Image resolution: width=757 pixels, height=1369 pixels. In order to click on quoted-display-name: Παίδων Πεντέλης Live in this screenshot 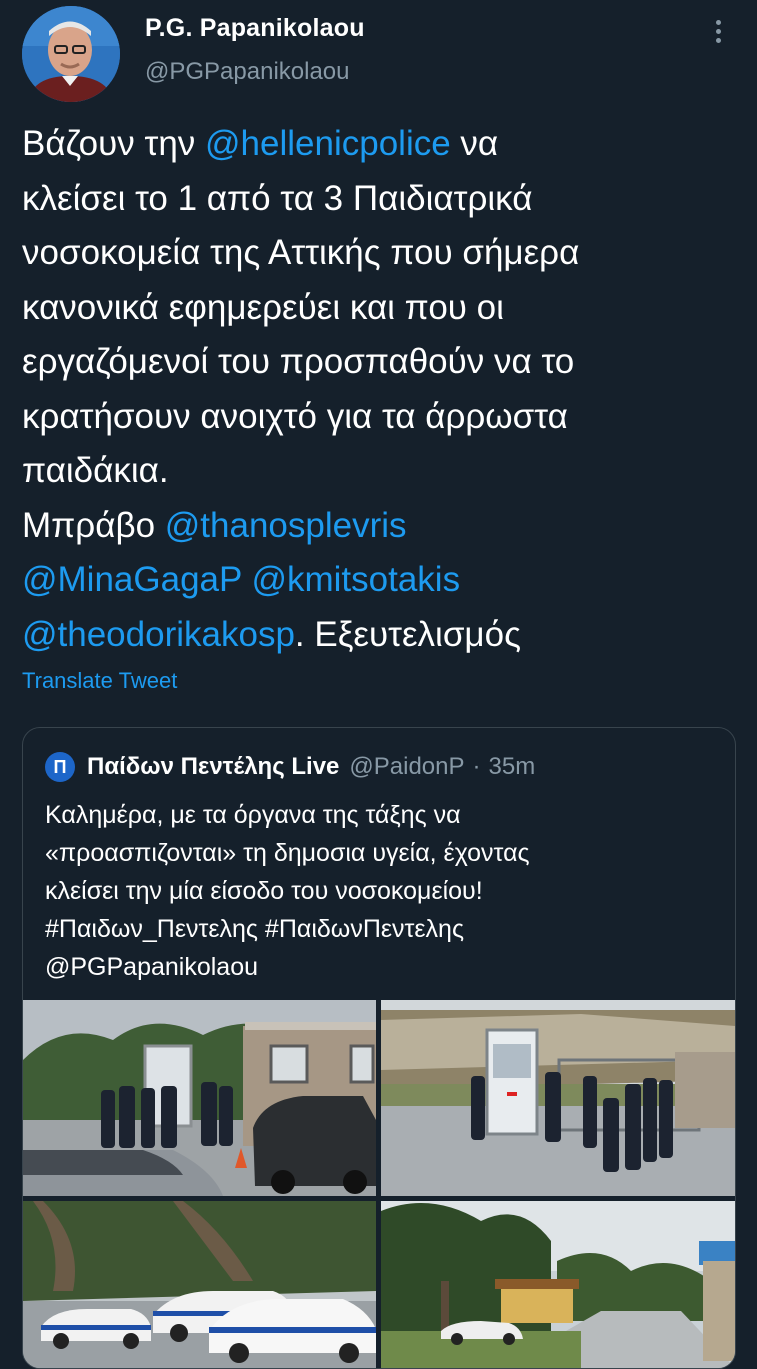, I will do `click(213, 767)`.